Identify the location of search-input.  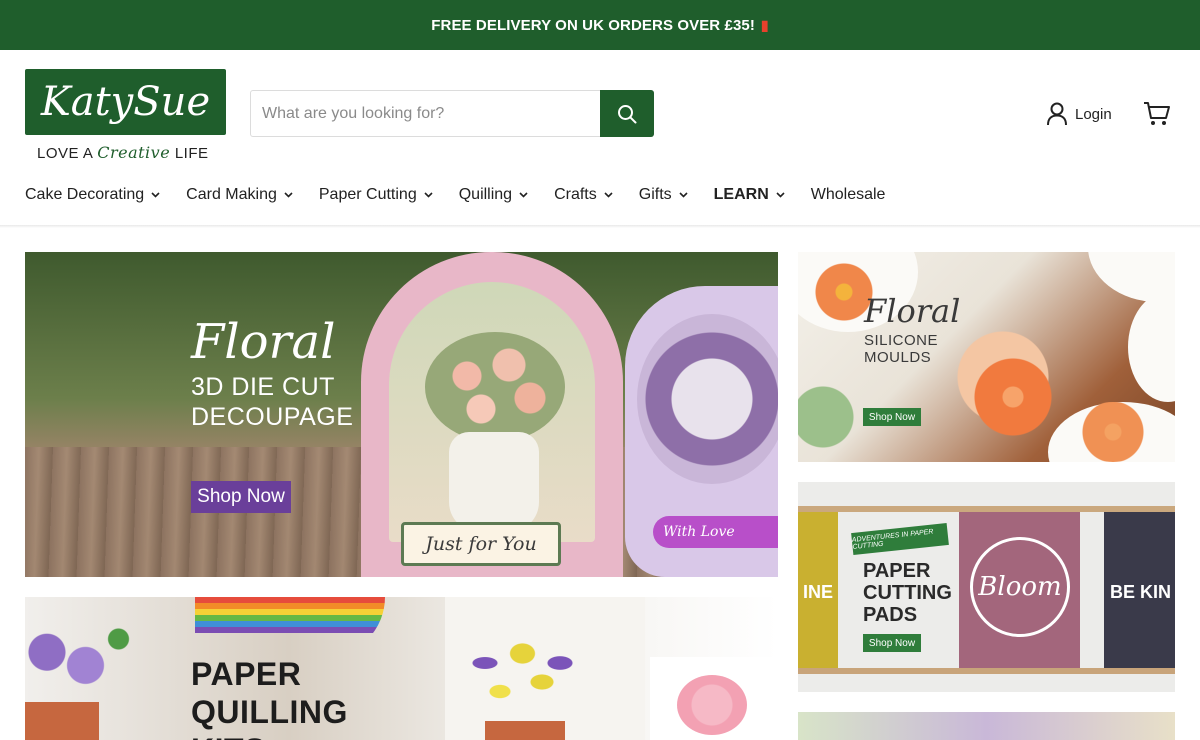
(425, 113).